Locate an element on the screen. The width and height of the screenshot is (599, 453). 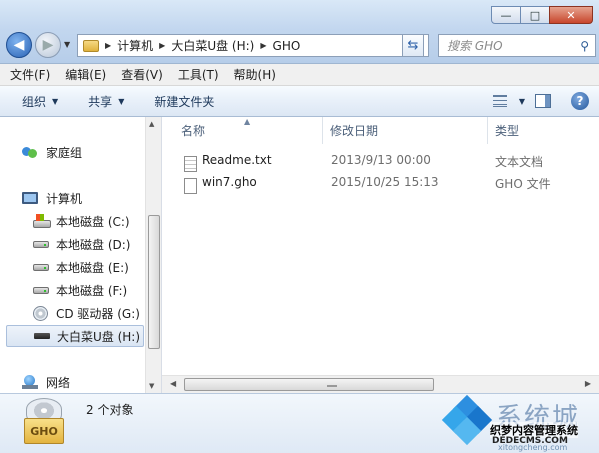
nav-item-drive-h: 大白菜U盘 (H:) is located at coordinates (75, 336).